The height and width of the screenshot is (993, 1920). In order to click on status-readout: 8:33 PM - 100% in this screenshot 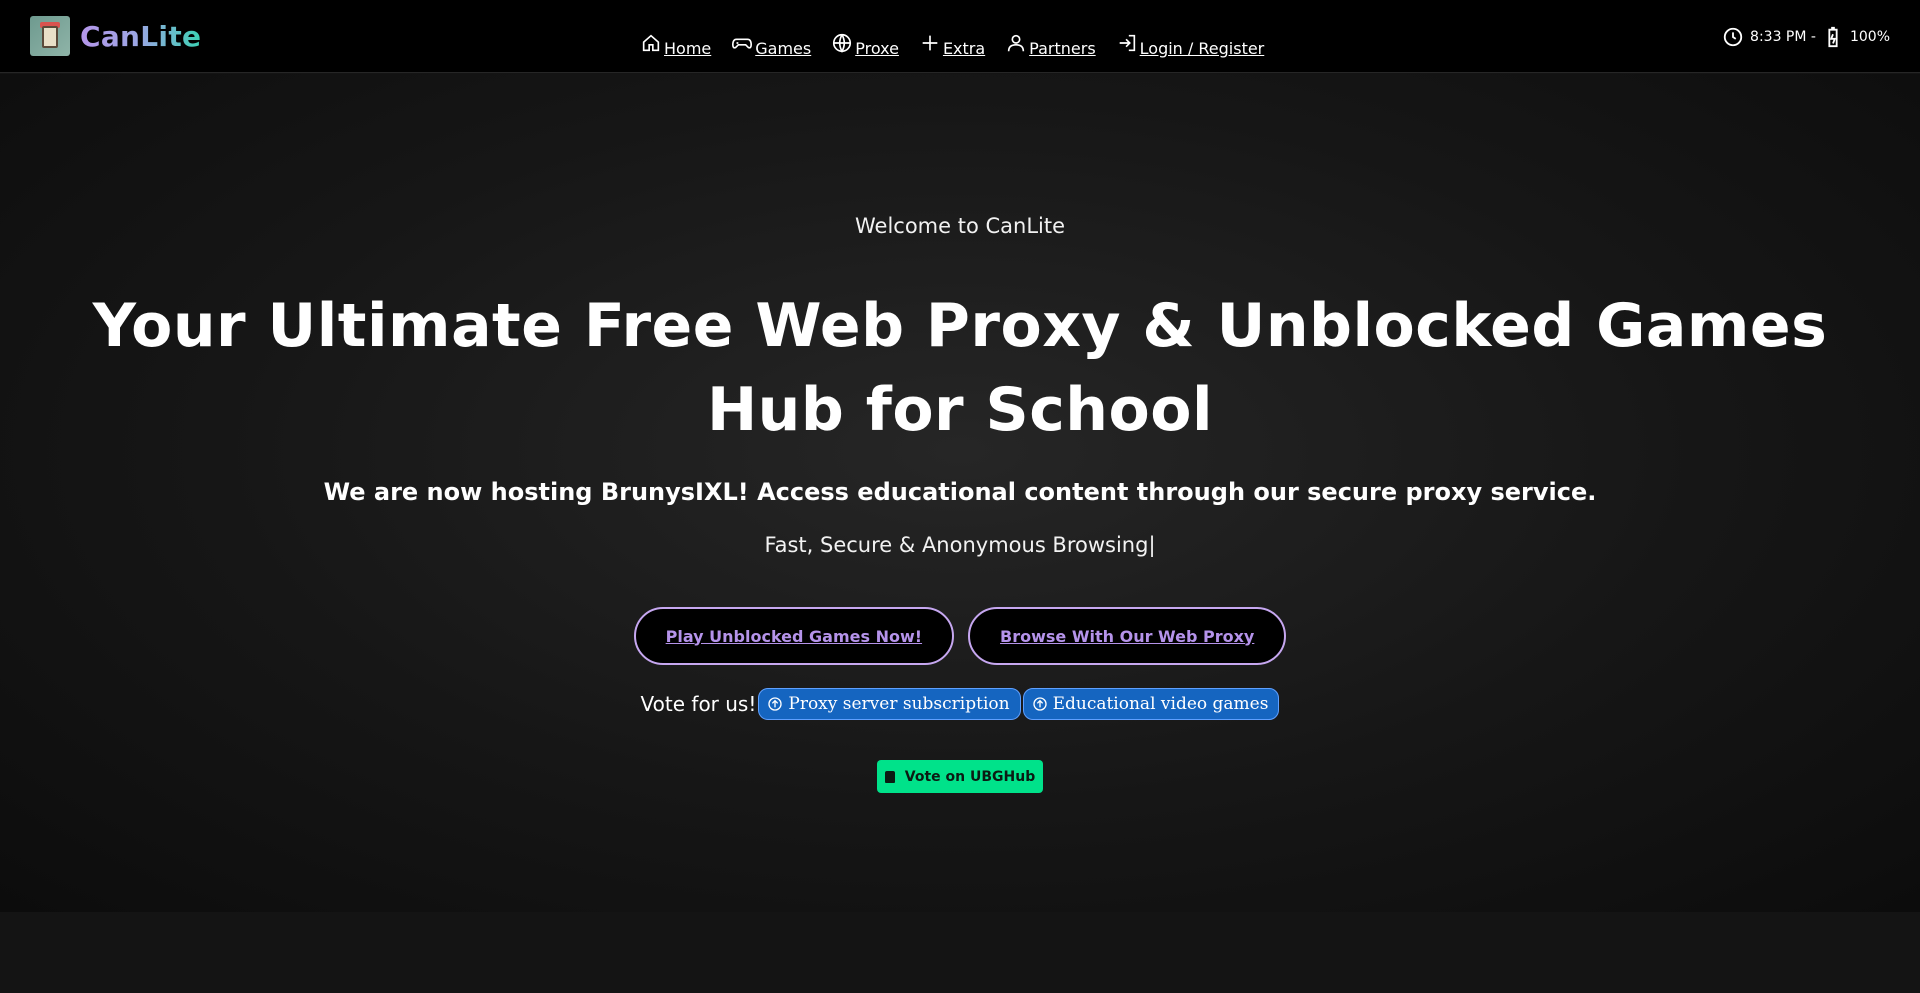, I will do `click(1806, 37)`.